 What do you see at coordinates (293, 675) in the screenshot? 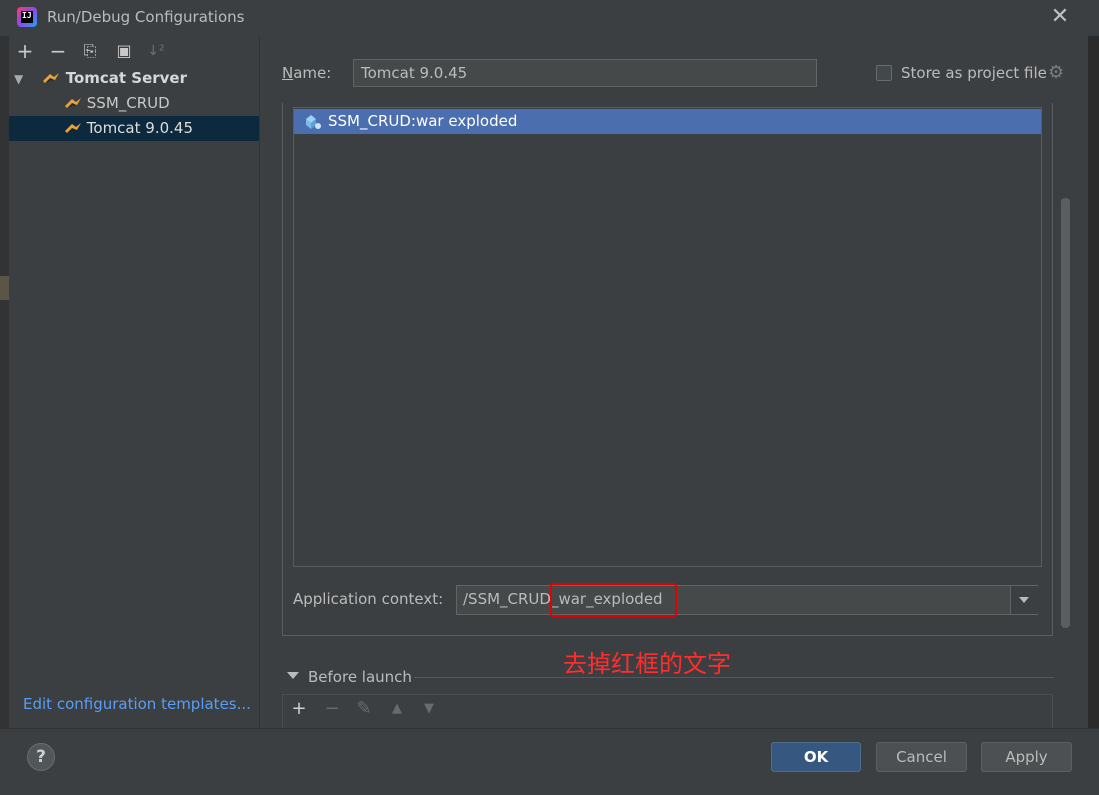
I see `collapse-triangle-icon` at bounding box center [293, 675].